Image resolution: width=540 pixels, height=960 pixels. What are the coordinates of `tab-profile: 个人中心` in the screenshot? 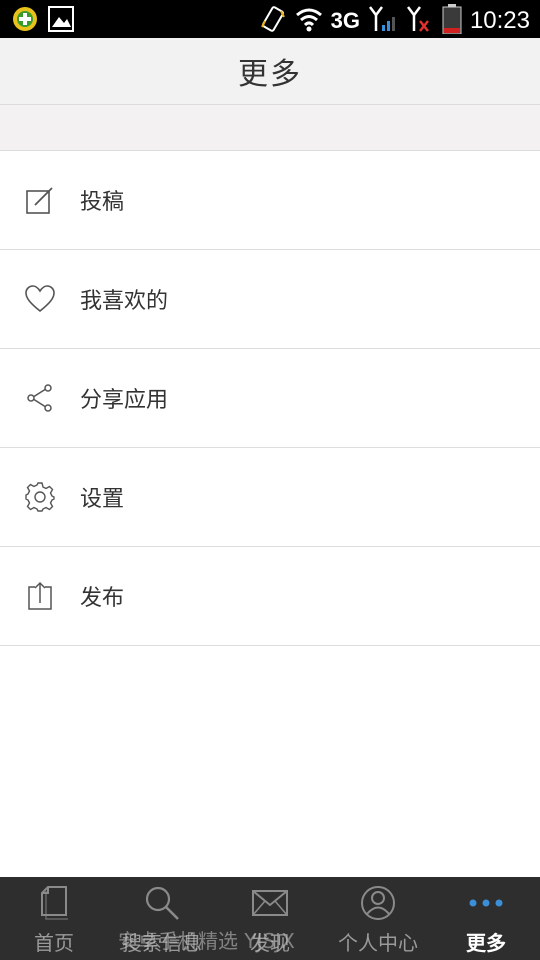 It's located at (378, 918).